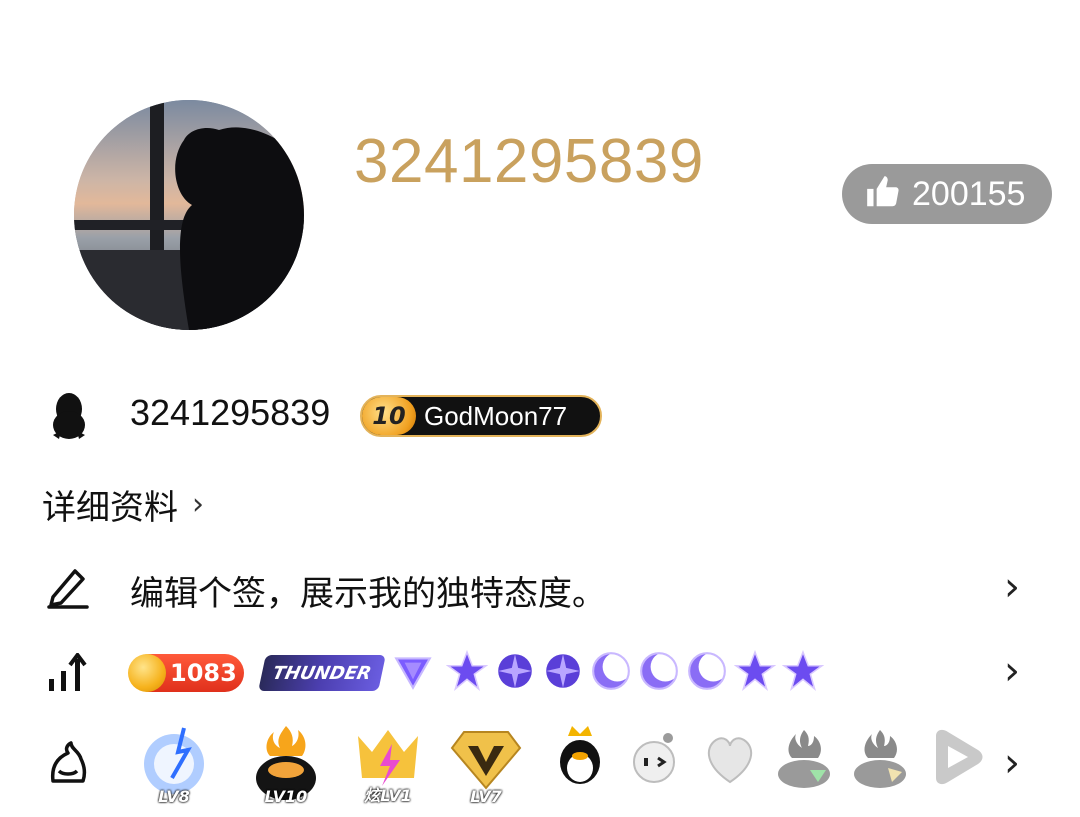 The height and width of the screenshot is (817, 1080). Describe the element at coordinates (68, 586) in the screenshot. I see `pencil-icon` at that location.